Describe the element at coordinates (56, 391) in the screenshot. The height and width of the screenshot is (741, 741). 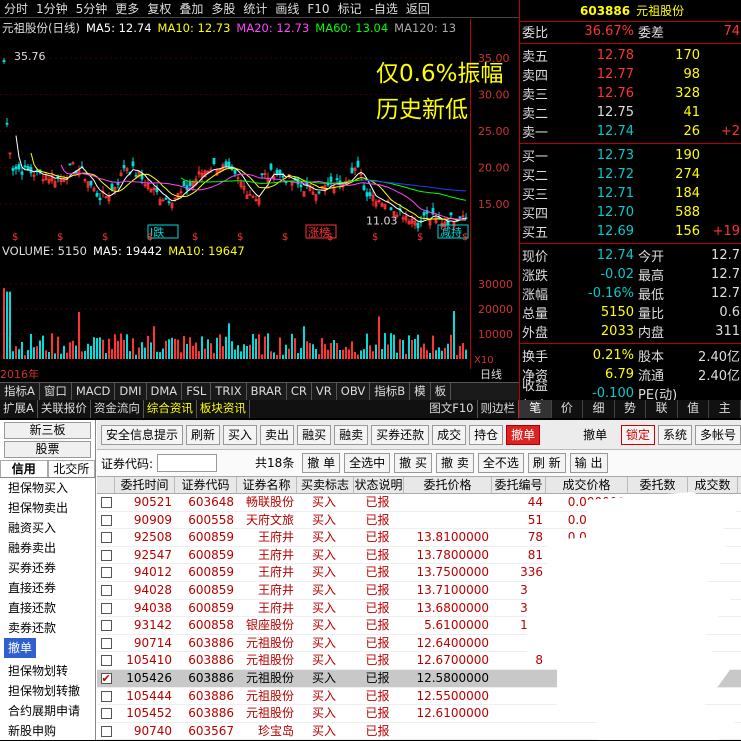
I see `indicator-tab: 窗口` at that location.